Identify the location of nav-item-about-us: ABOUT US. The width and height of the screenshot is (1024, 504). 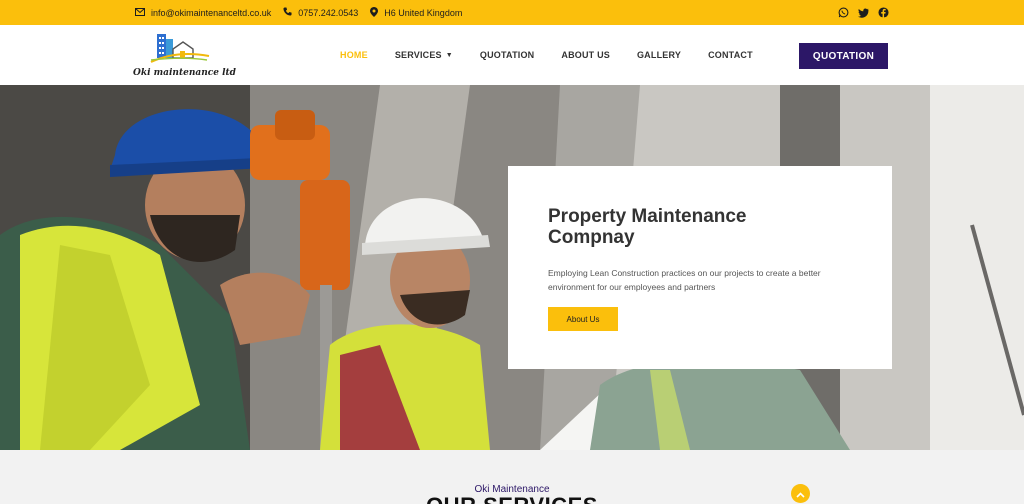
(585, 55).